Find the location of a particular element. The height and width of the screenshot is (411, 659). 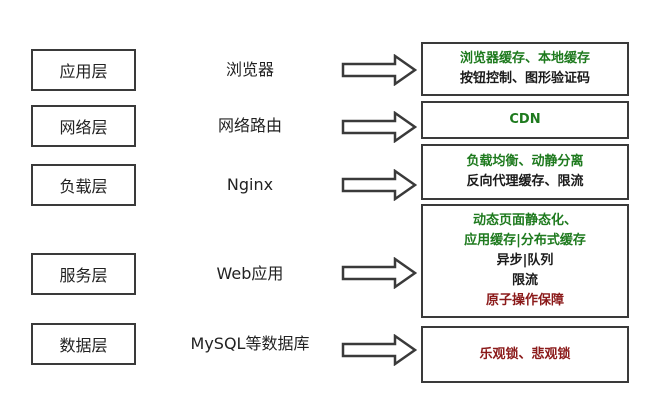

layer-box-data: 数据层 is located at coordinates (83, 344).